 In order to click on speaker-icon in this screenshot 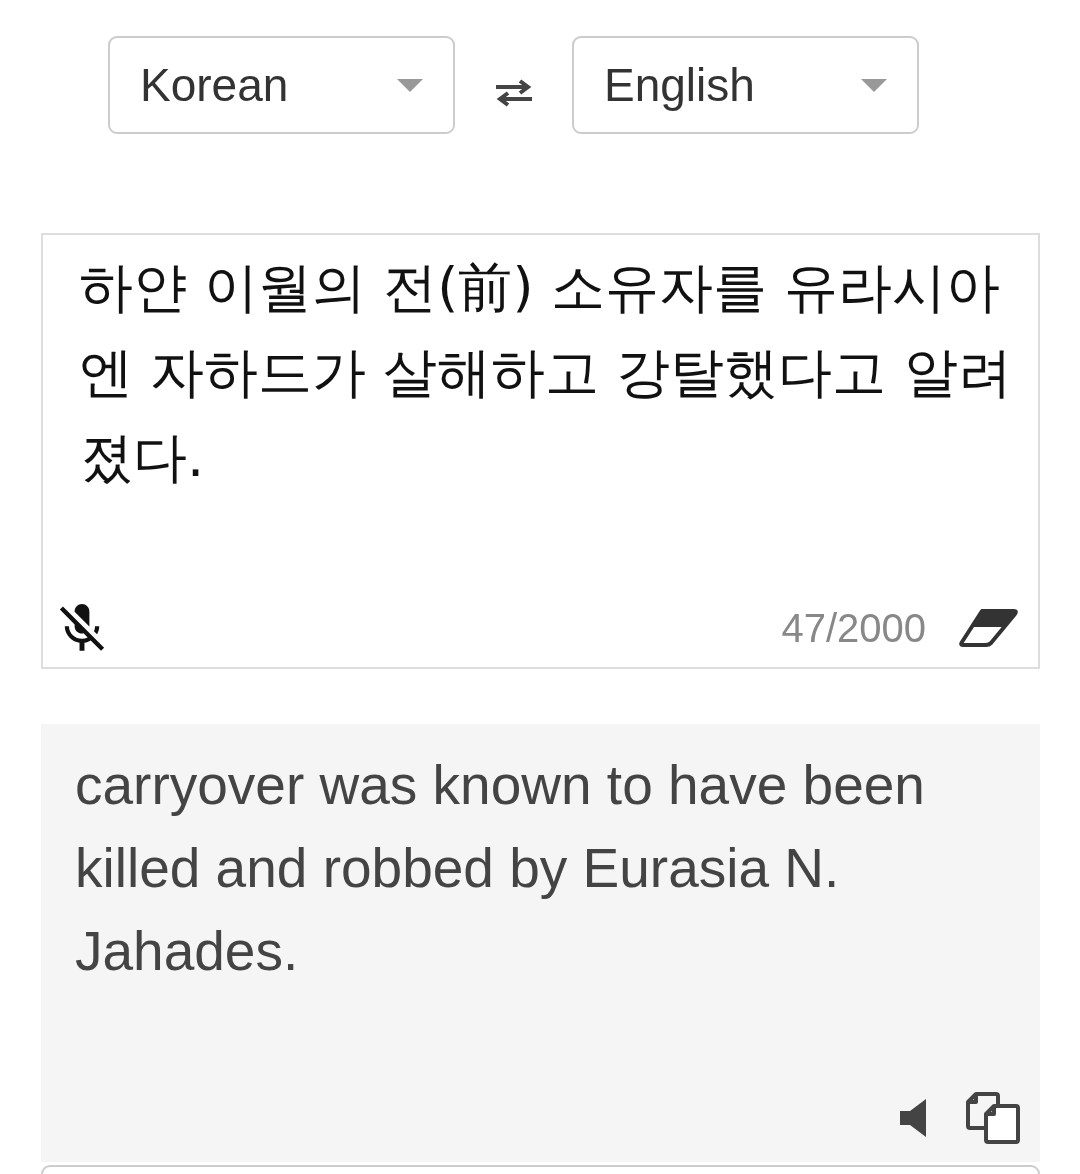, I will do `click(913, 1118)`.